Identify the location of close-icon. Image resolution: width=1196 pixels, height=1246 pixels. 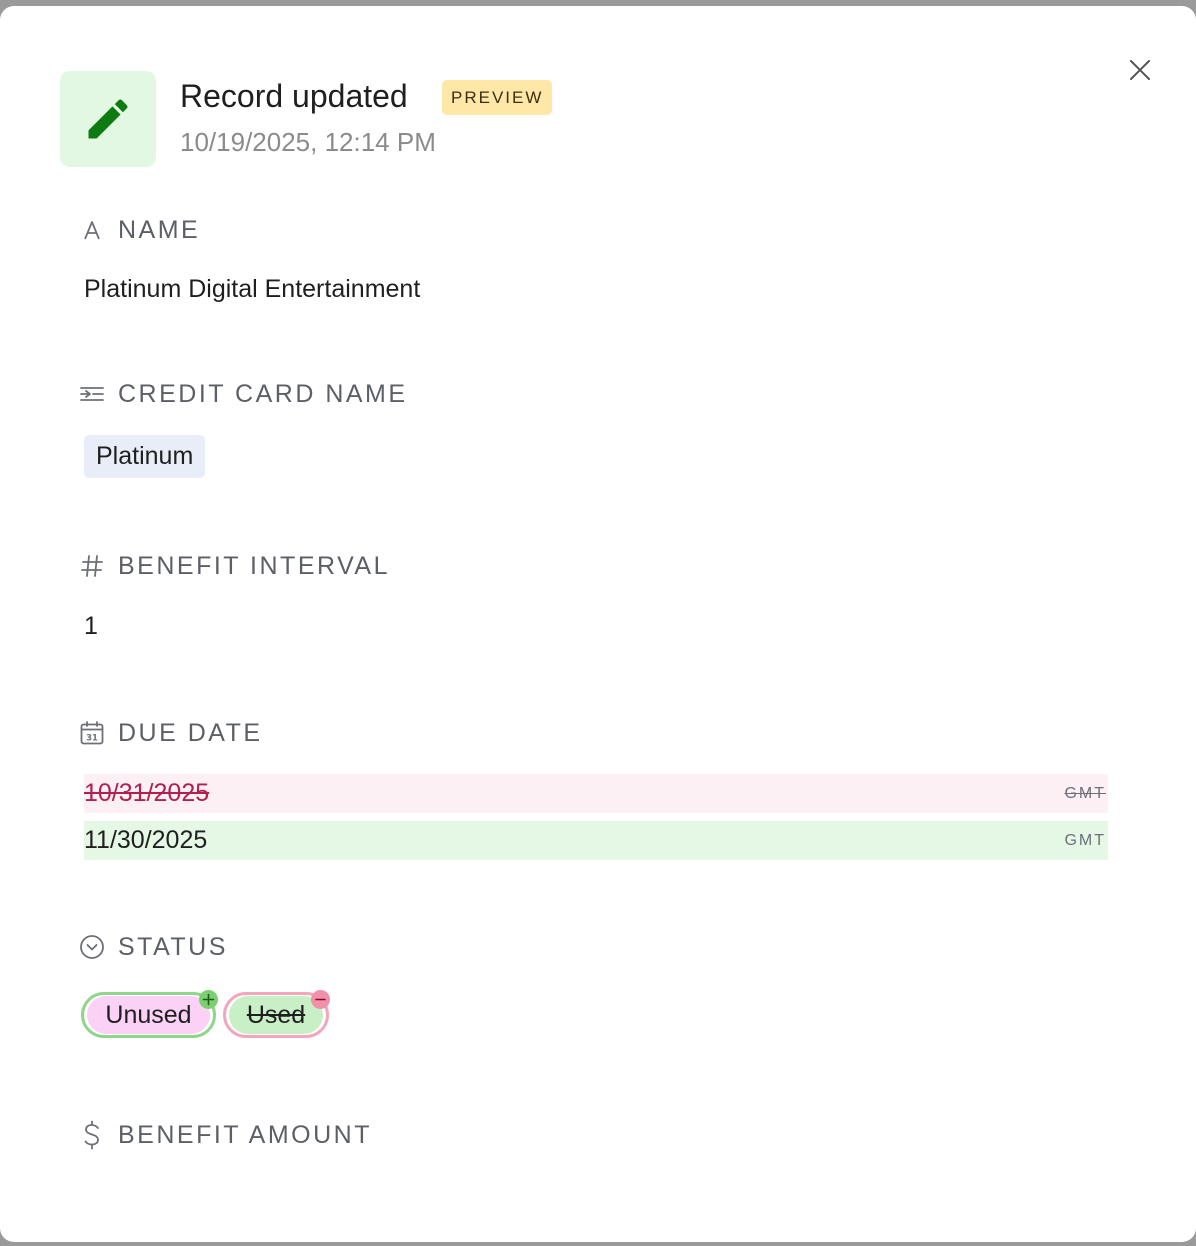
(1140, 70).